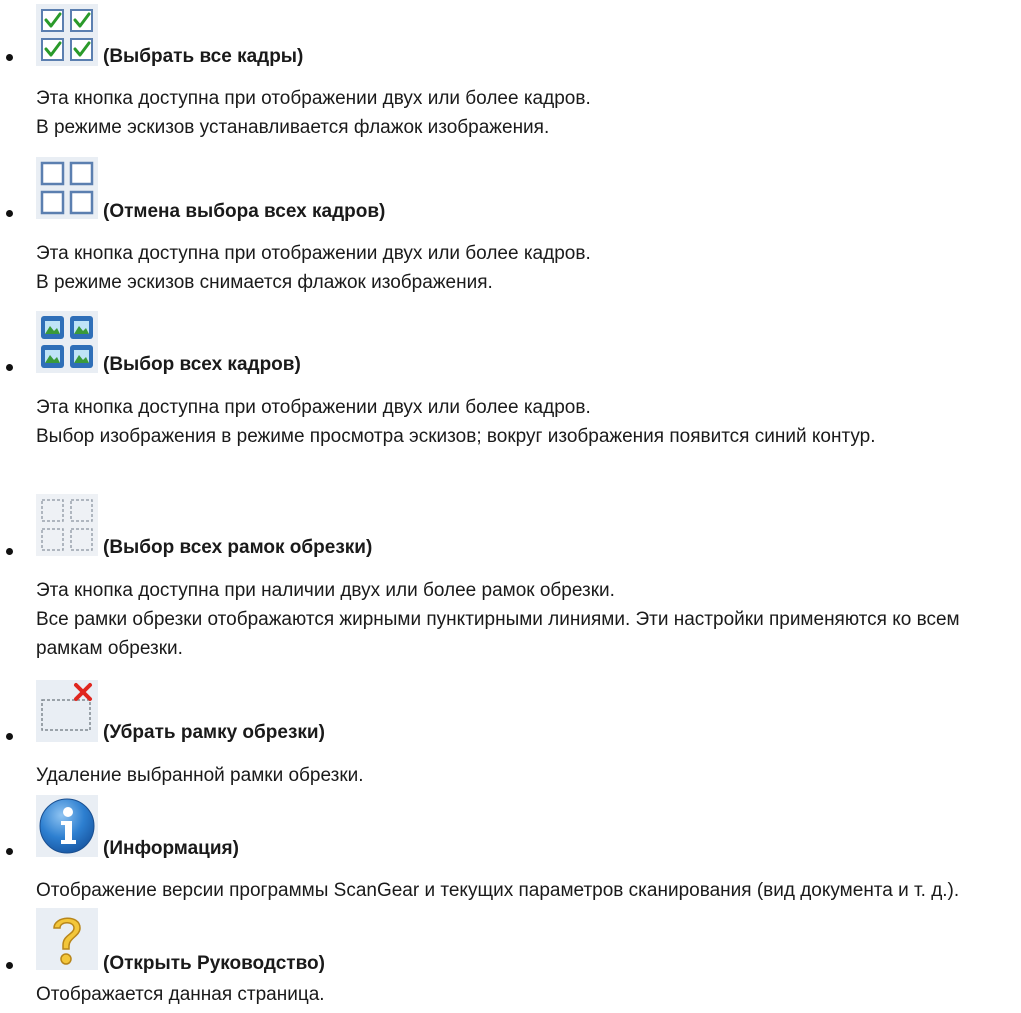 The height and width of the screenshot is (1013, 1021). I want to click on remove-crop-frame-icon, so click(67, 711).